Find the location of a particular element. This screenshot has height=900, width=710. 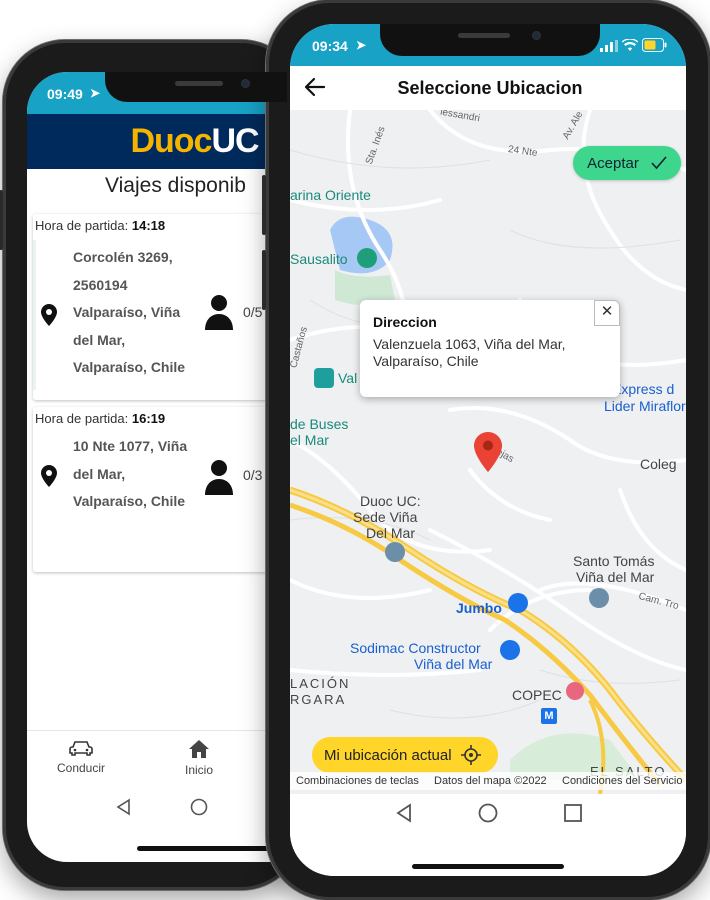

nav-inicio: Inicio is located at coordinates (199, 758).